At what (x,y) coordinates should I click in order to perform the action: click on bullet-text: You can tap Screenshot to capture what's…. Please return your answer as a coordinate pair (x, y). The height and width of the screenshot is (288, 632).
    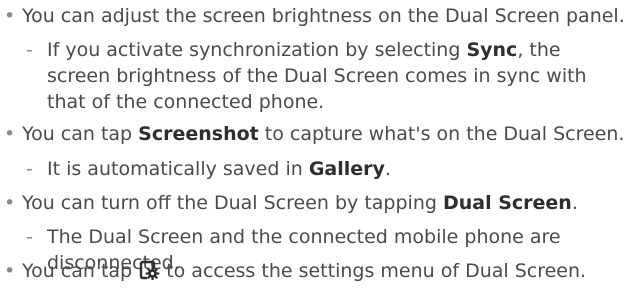
    Looking at the image, I should click on (323, 134).